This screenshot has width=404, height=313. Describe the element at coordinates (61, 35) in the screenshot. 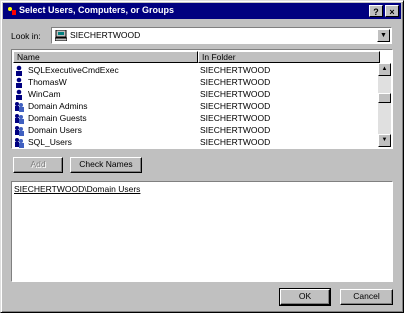

I see `computer-icon` at that location.